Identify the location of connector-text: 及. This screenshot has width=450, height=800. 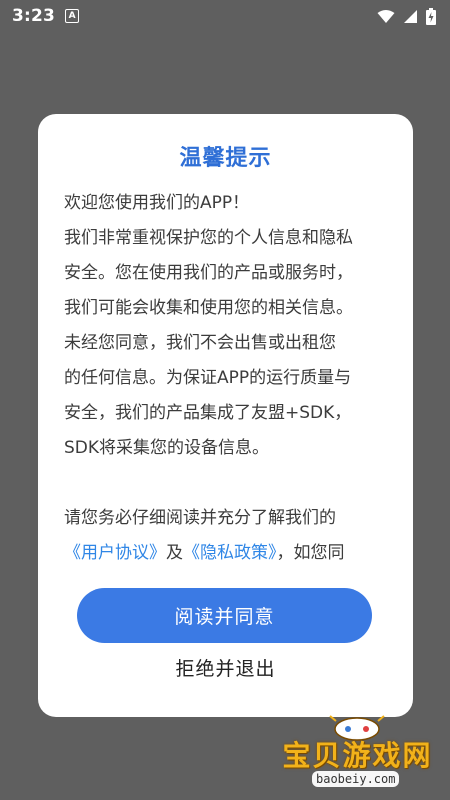
(174, 553).